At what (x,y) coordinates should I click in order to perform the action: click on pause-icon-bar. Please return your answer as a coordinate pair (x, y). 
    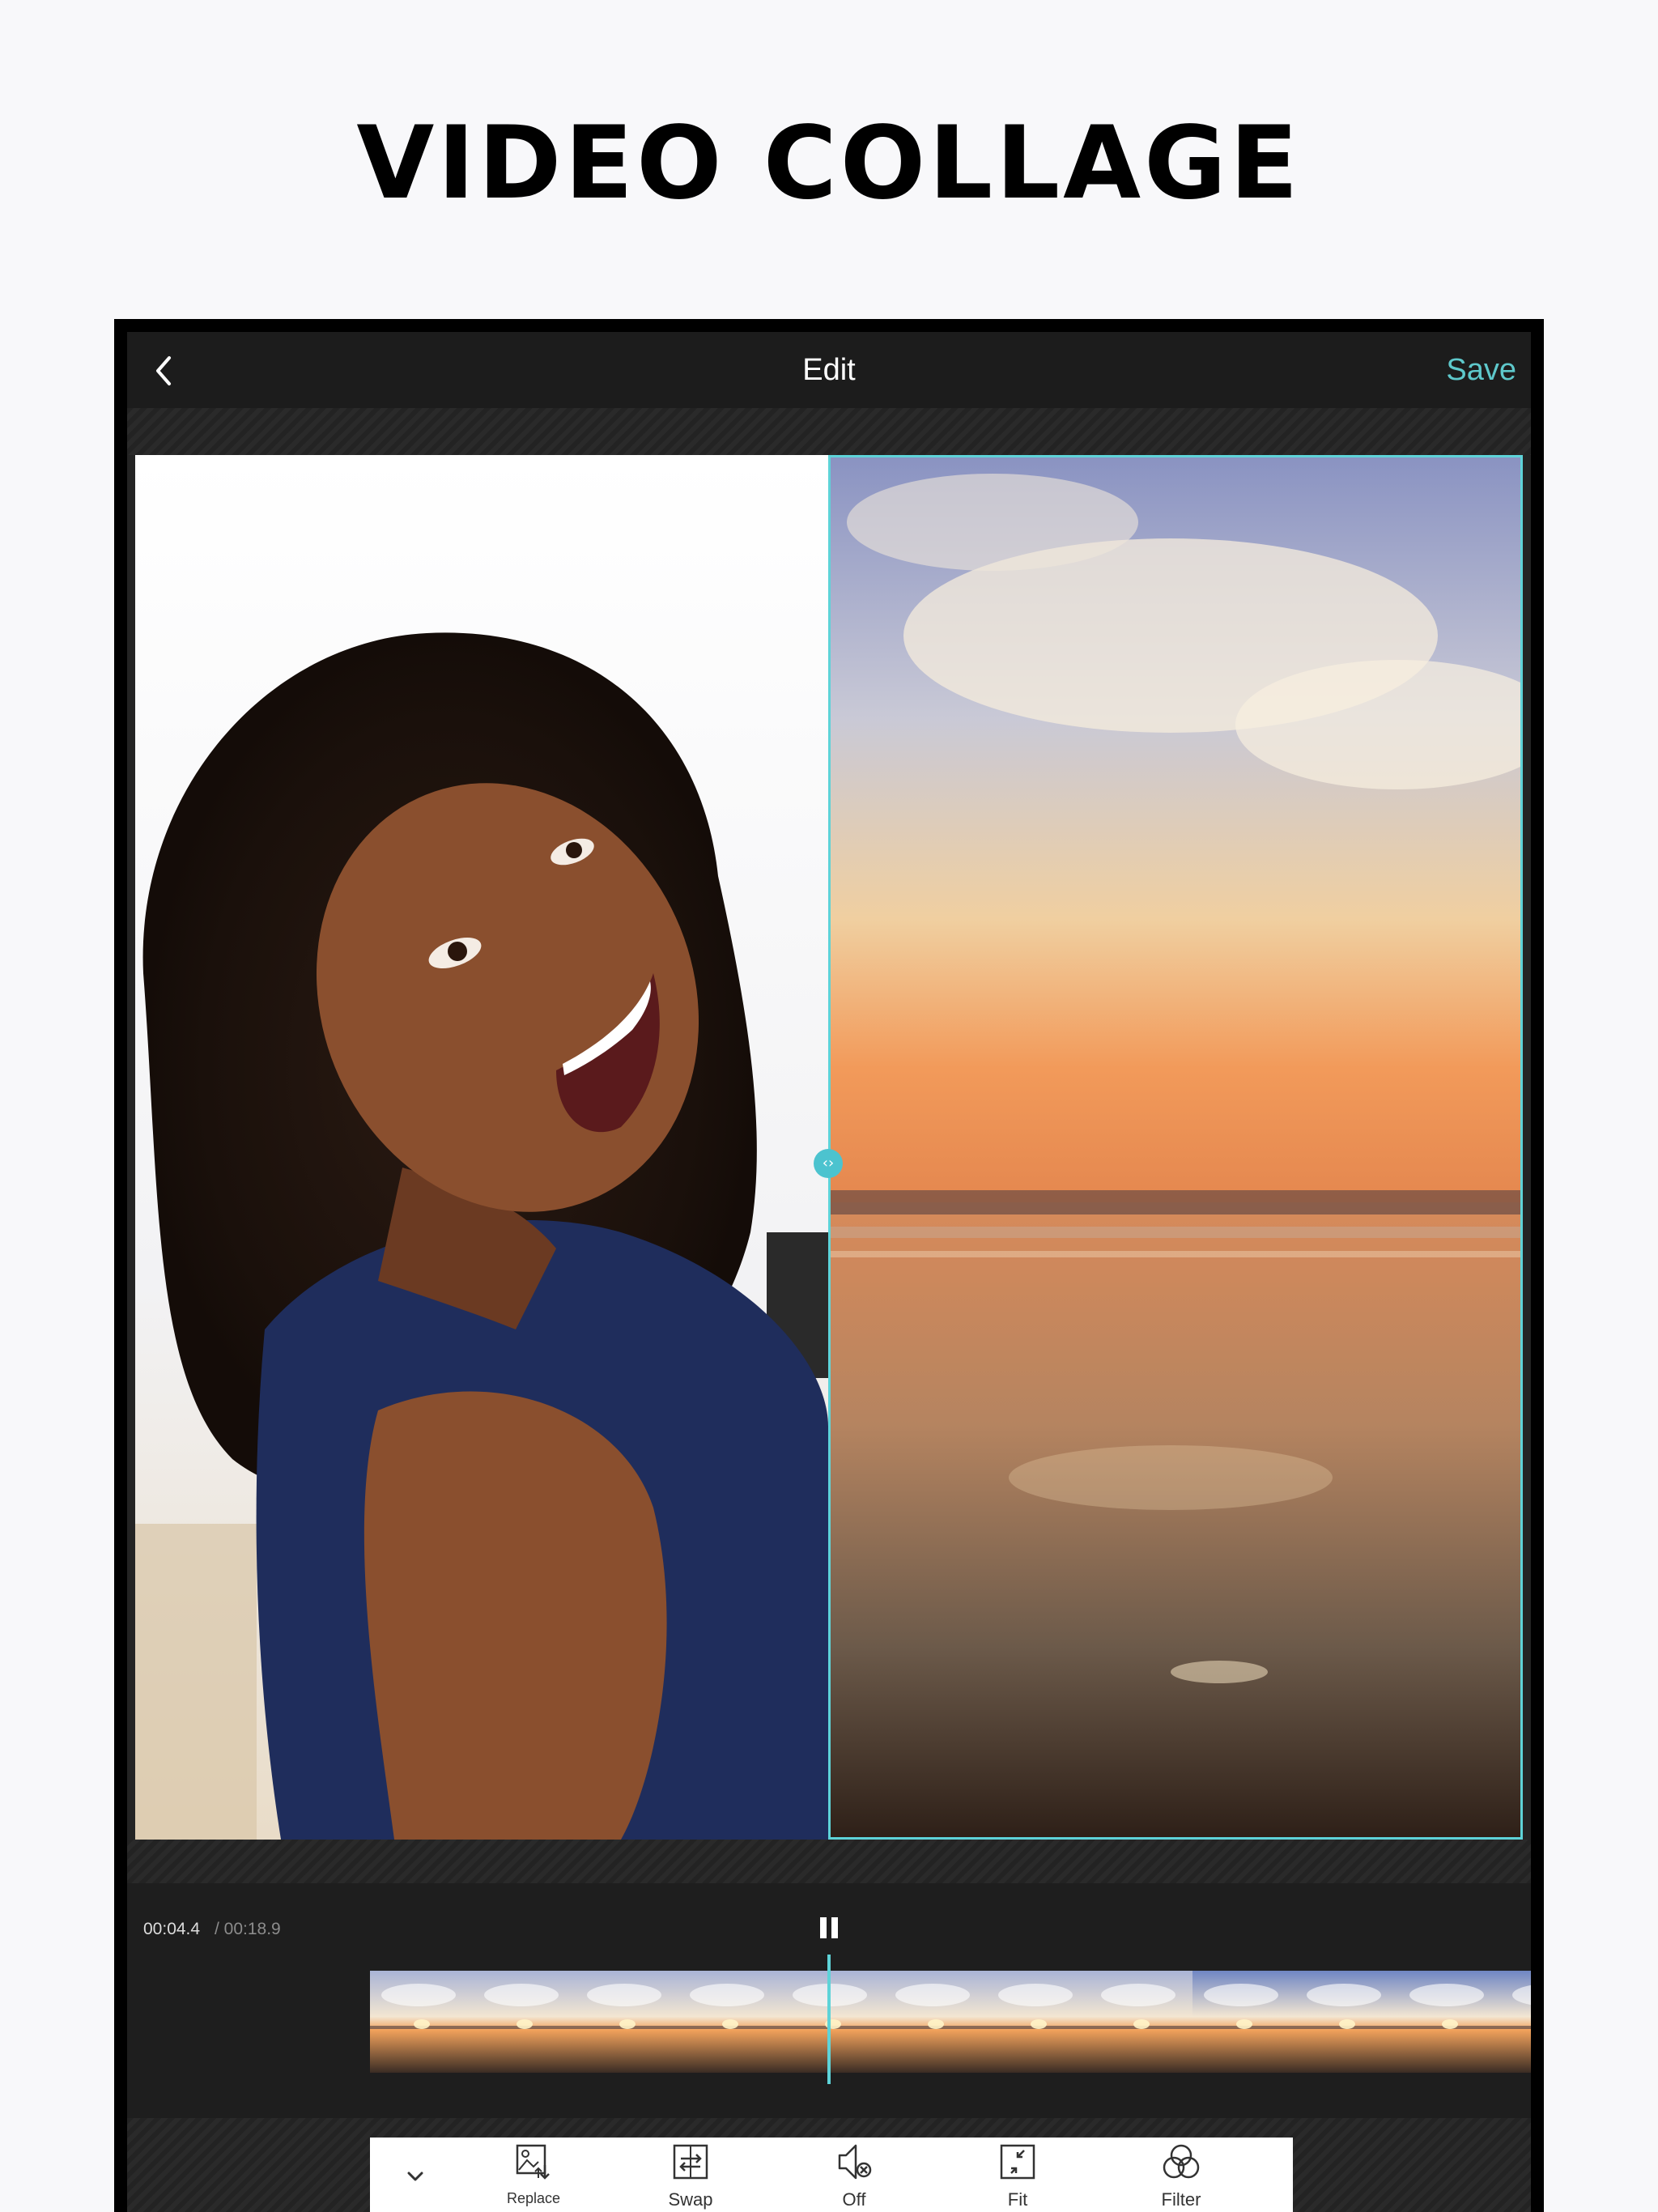
    Looking at the image, I should click on (834, 1928).